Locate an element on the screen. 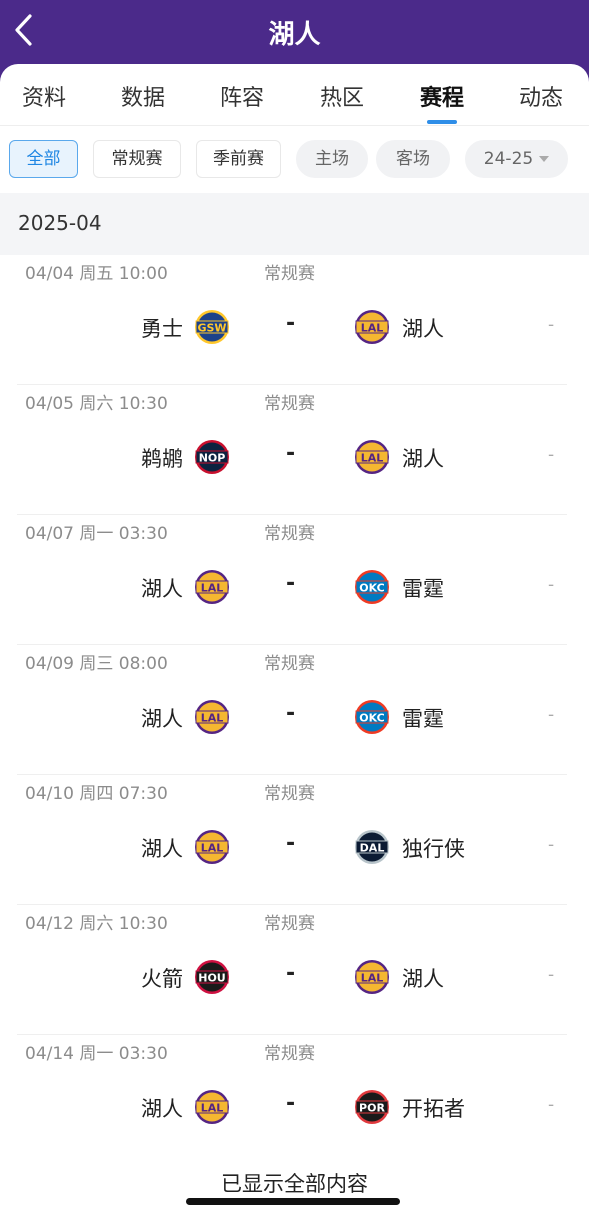 This screenshot has height=1215, width=589. tab-stats: 数据 is located at coordinates (143, 96).